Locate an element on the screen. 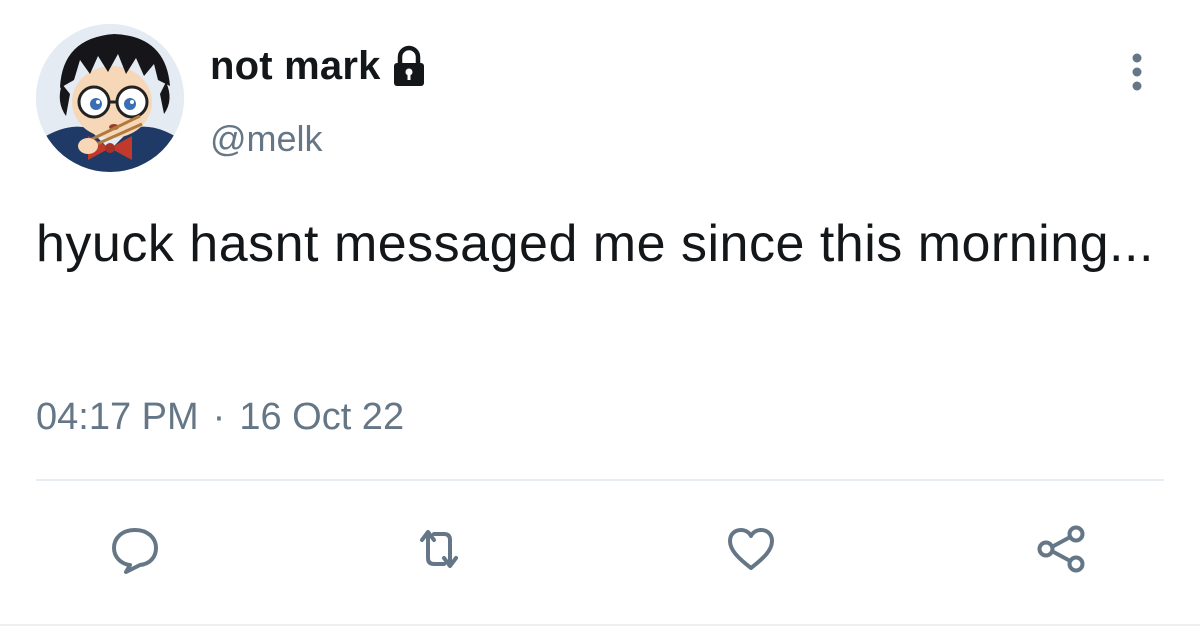 This screenshot has height=638, width=1200. like-button is located at coordinates (751, 549).